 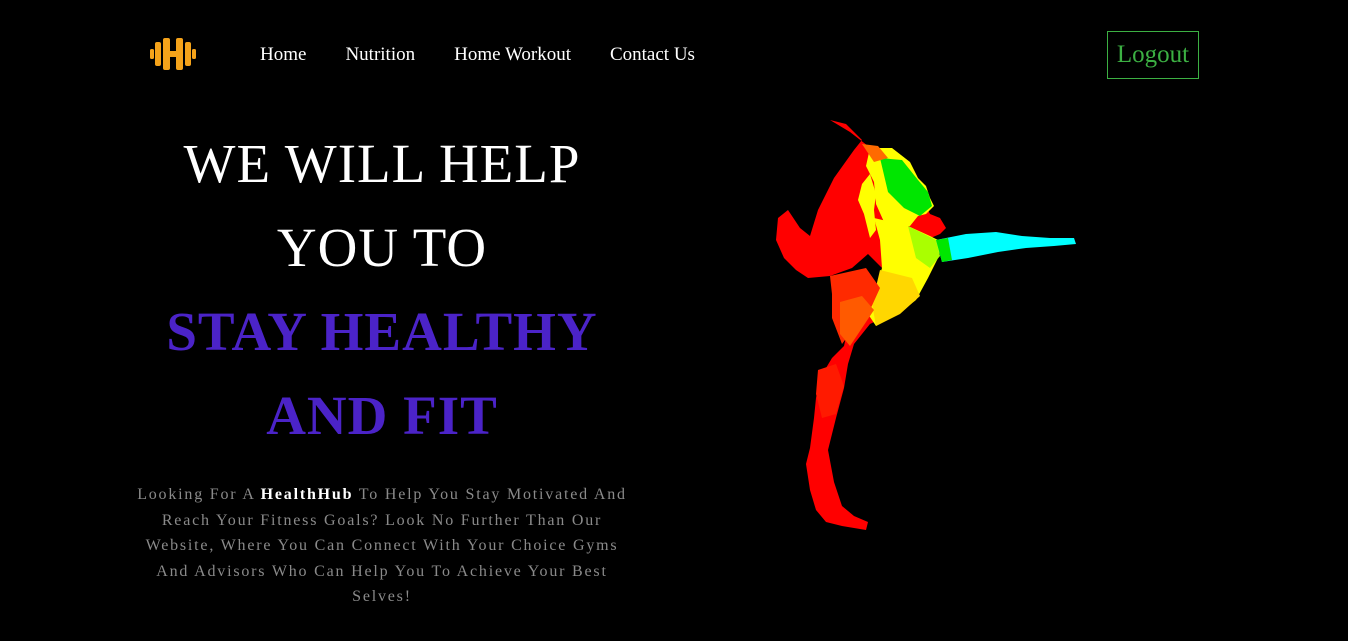 I want to click on yoga-pose-illustration, so click(x=926, y=325).